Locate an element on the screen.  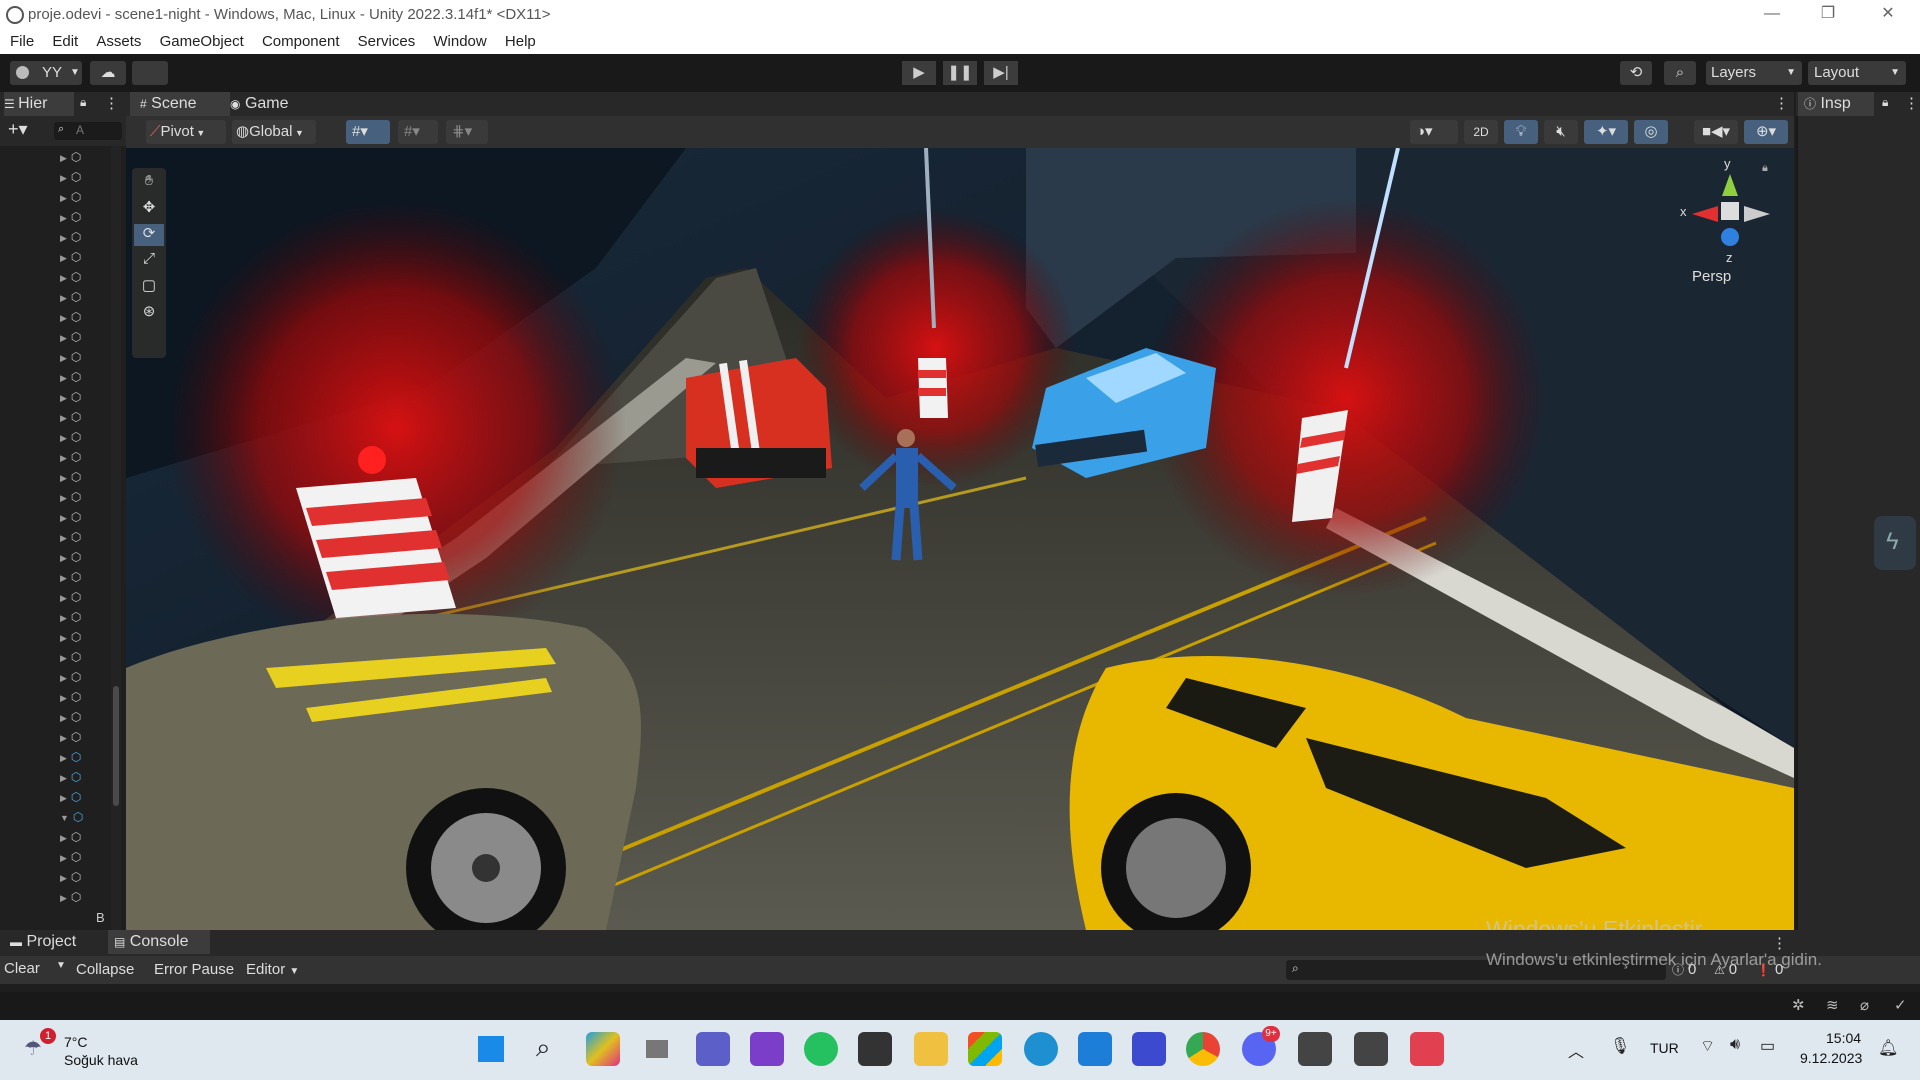
whatsapp-button is located at coordinates (821, 1049).